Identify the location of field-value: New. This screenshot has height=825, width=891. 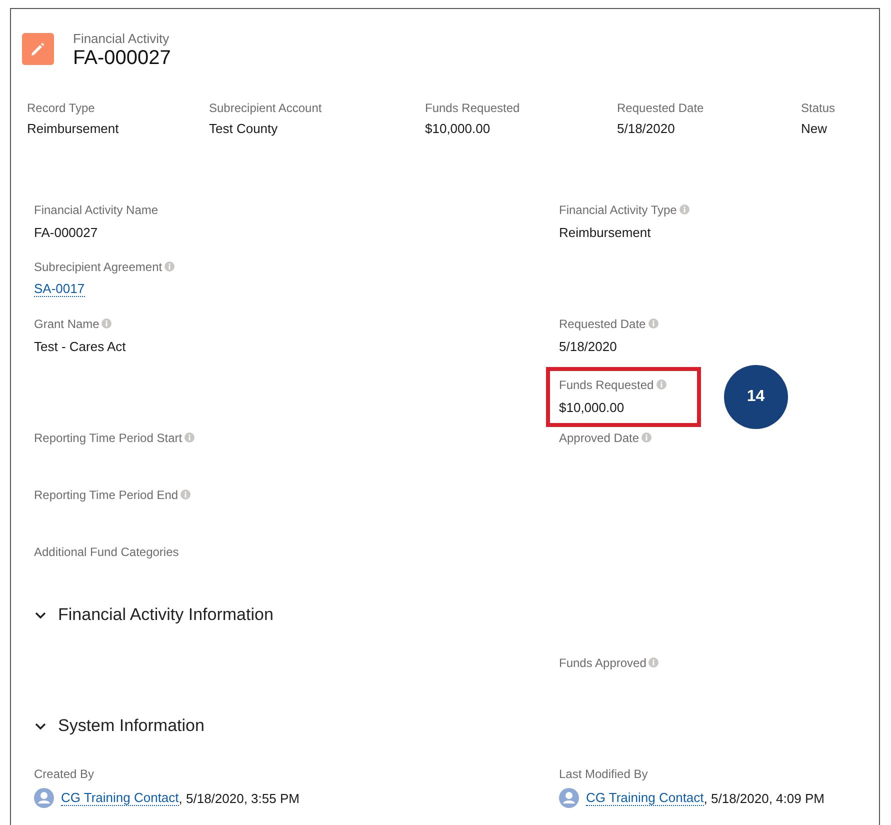
(814, 128).